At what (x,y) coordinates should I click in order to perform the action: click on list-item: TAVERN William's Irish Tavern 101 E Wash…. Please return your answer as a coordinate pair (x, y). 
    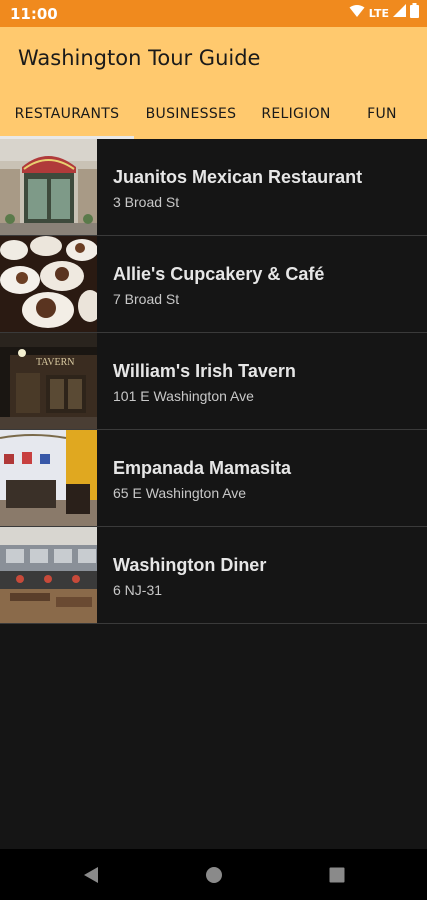
    Looking at the image, I should click on (213, 381).